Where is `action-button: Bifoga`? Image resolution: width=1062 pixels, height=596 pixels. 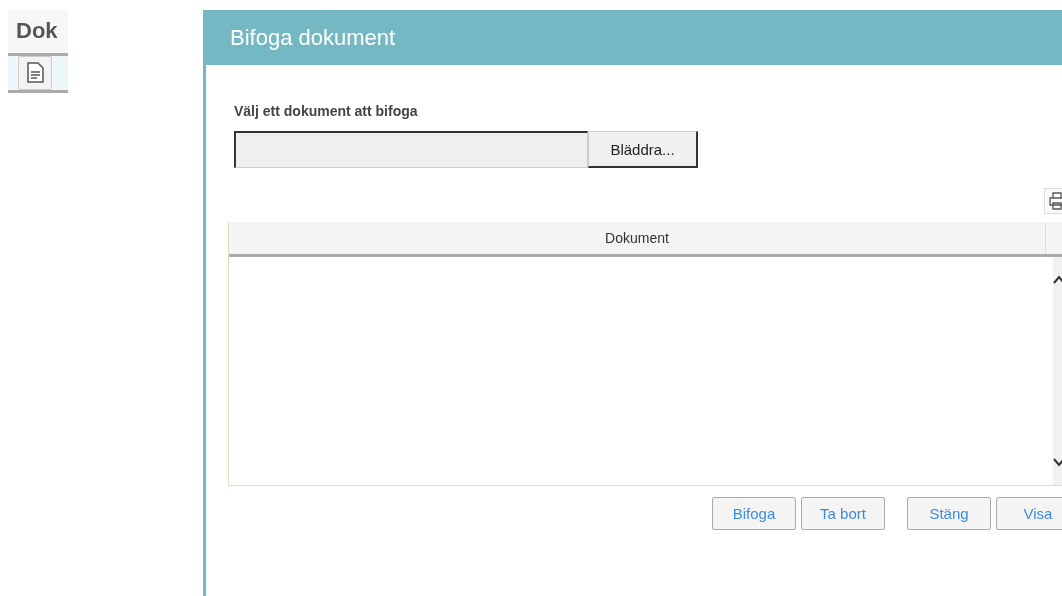
action-button: Bifoga is located at coordinates (754, 513).